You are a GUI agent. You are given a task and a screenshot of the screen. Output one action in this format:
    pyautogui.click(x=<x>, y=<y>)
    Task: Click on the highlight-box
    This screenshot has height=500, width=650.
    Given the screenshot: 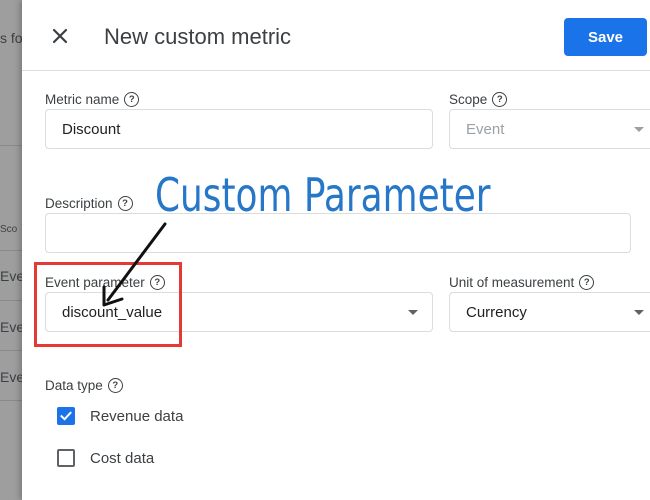 What is the action you would take?
    pyautogui.click(x=108, y=304)
    